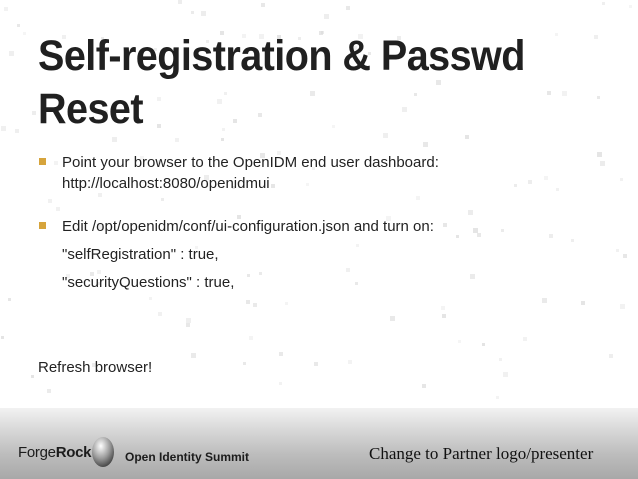  What do you see at coordinates (37, 452) in the screenshot?
I see `logo-text-forge: Forge` at bounding box center [37, 452].